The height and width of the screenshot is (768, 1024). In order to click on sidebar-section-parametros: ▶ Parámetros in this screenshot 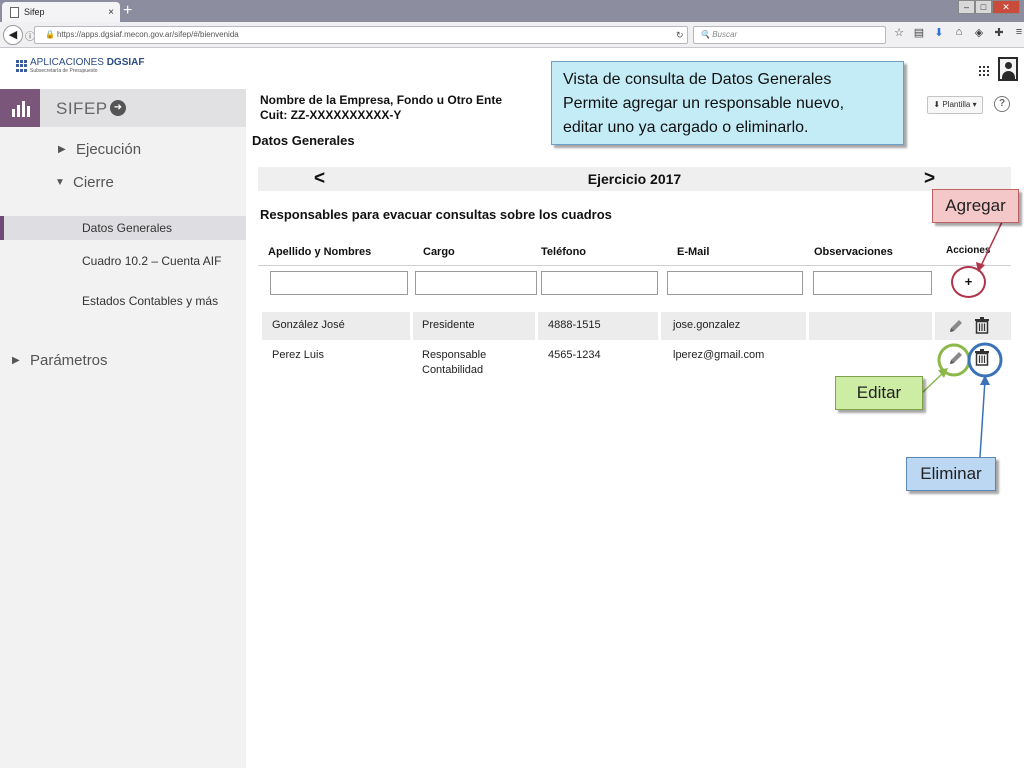, I will do `click(60, 360)`.